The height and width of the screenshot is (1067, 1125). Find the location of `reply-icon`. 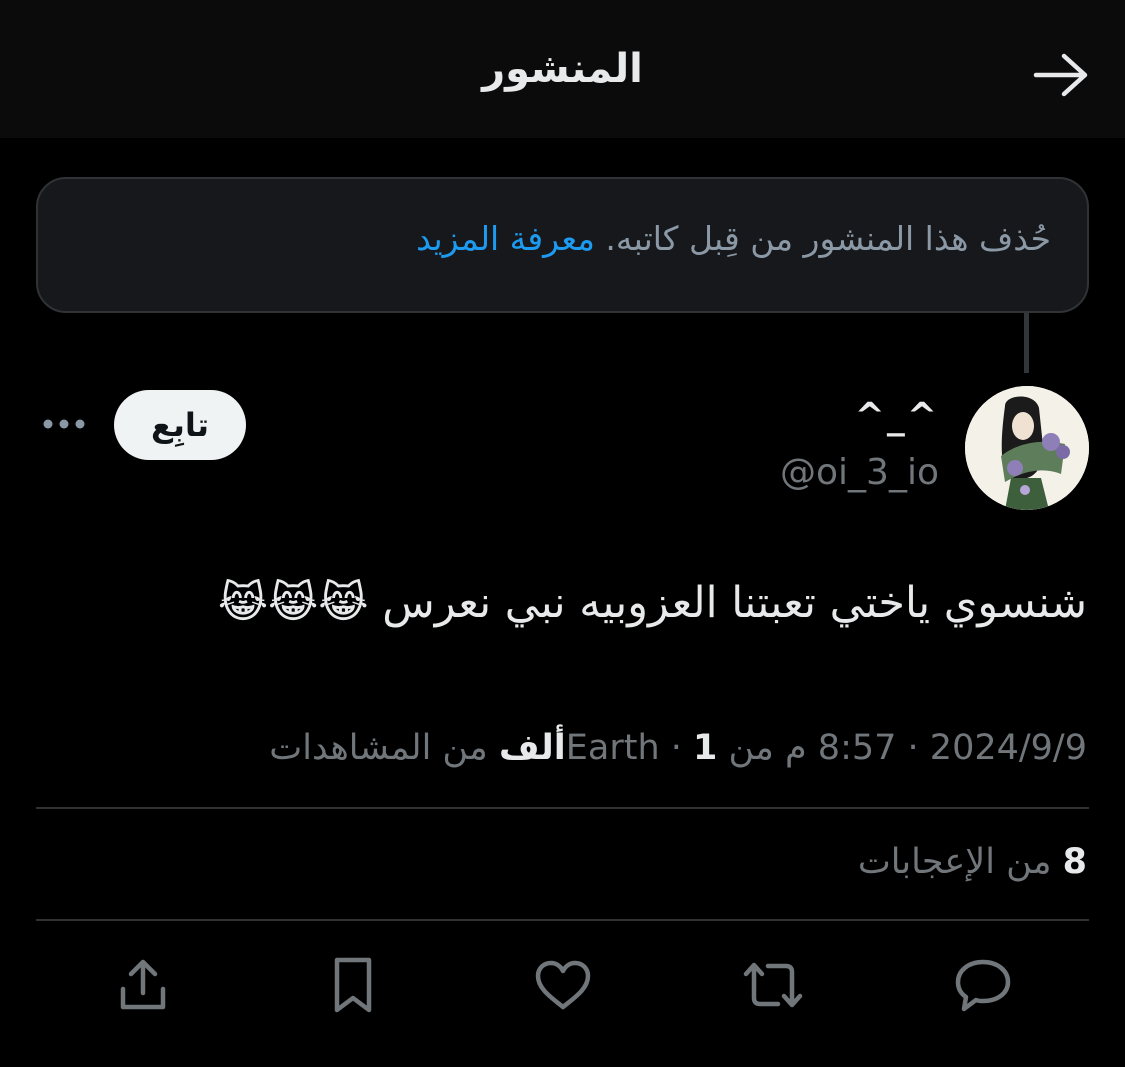

reply-icon is located at coordinates (983, 985).